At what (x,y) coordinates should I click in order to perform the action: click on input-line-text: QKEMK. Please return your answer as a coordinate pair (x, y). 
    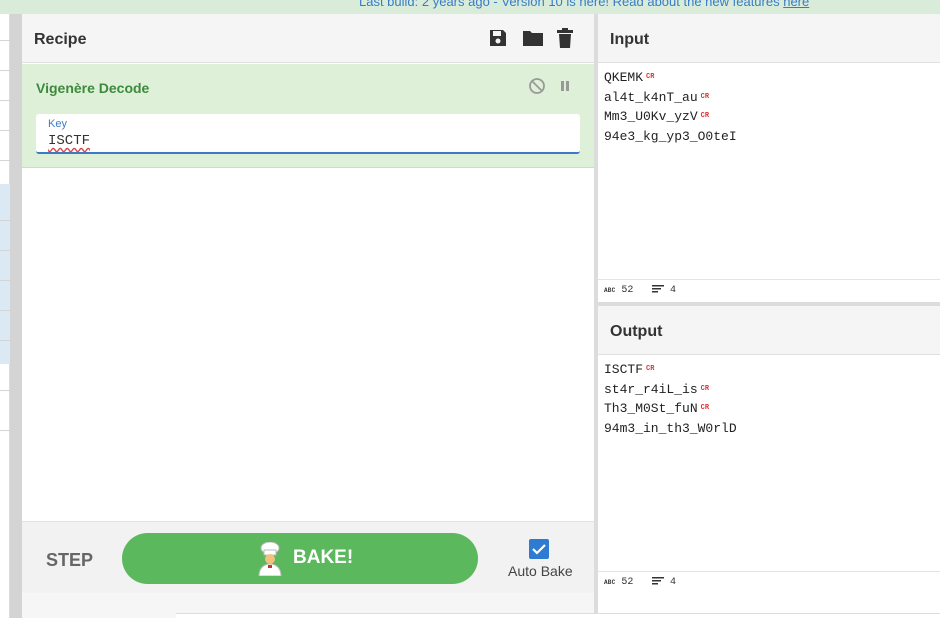
    Looking at the image, I should click on (624, 78).